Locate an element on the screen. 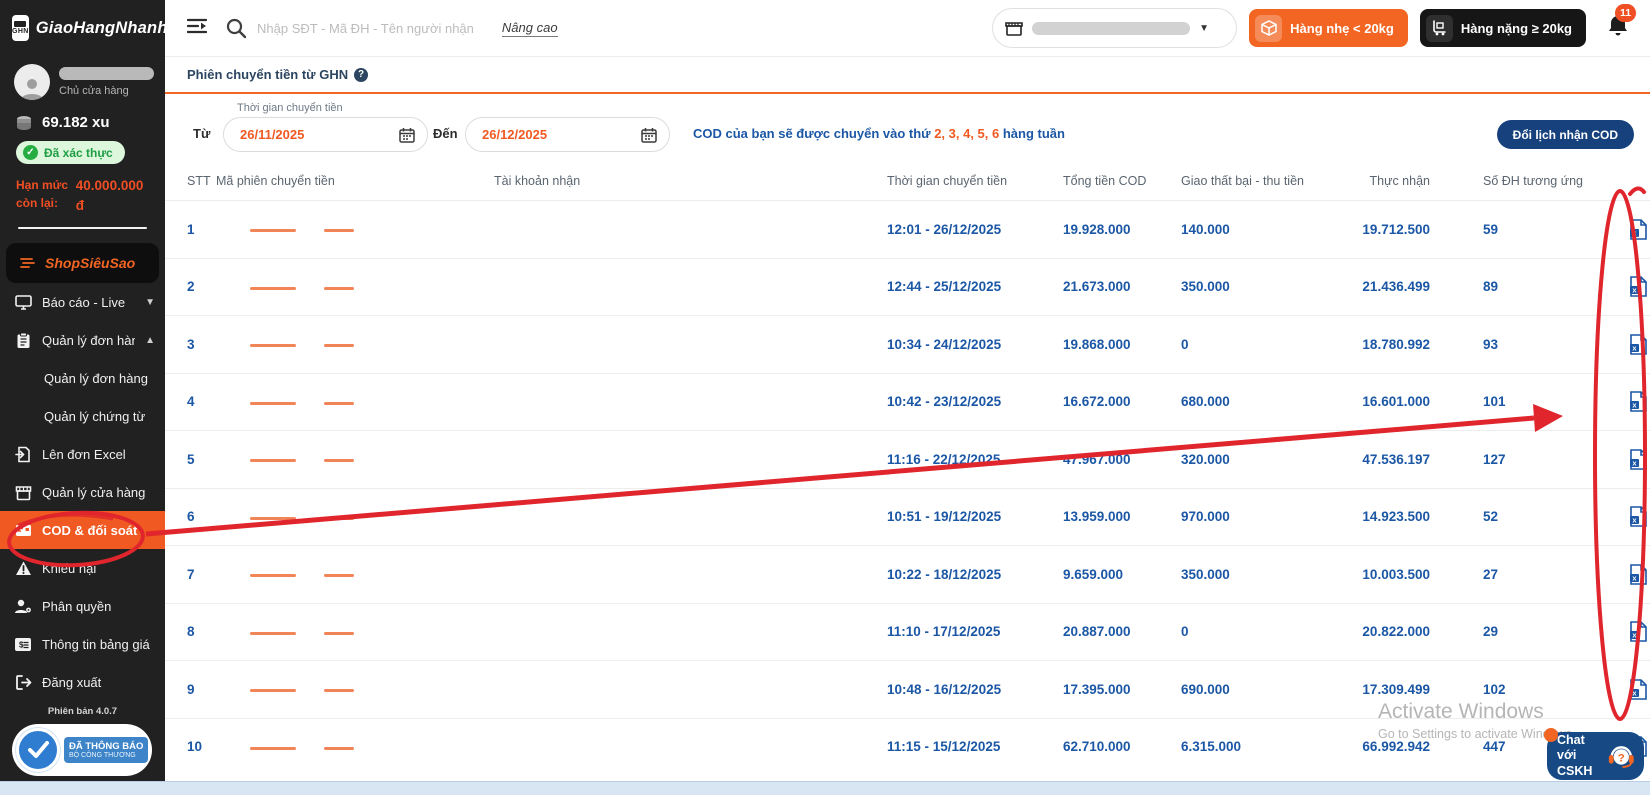 This screenshot has height=795, width=1650. cell-received: 21.436.499 is located at coordinates (1396, 287).